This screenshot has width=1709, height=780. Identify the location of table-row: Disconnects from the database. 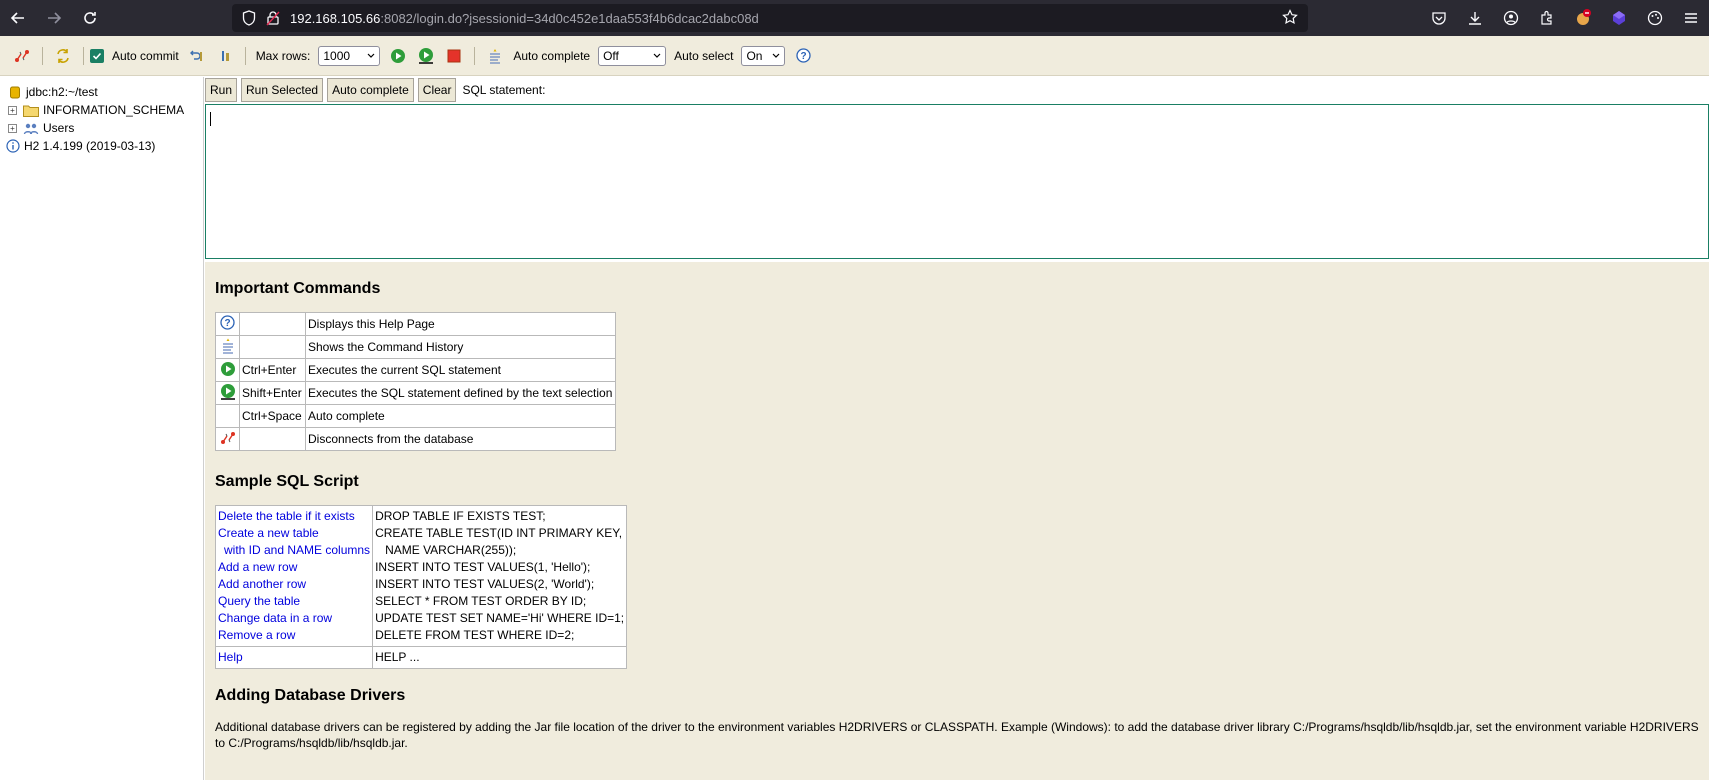
(415, 439).